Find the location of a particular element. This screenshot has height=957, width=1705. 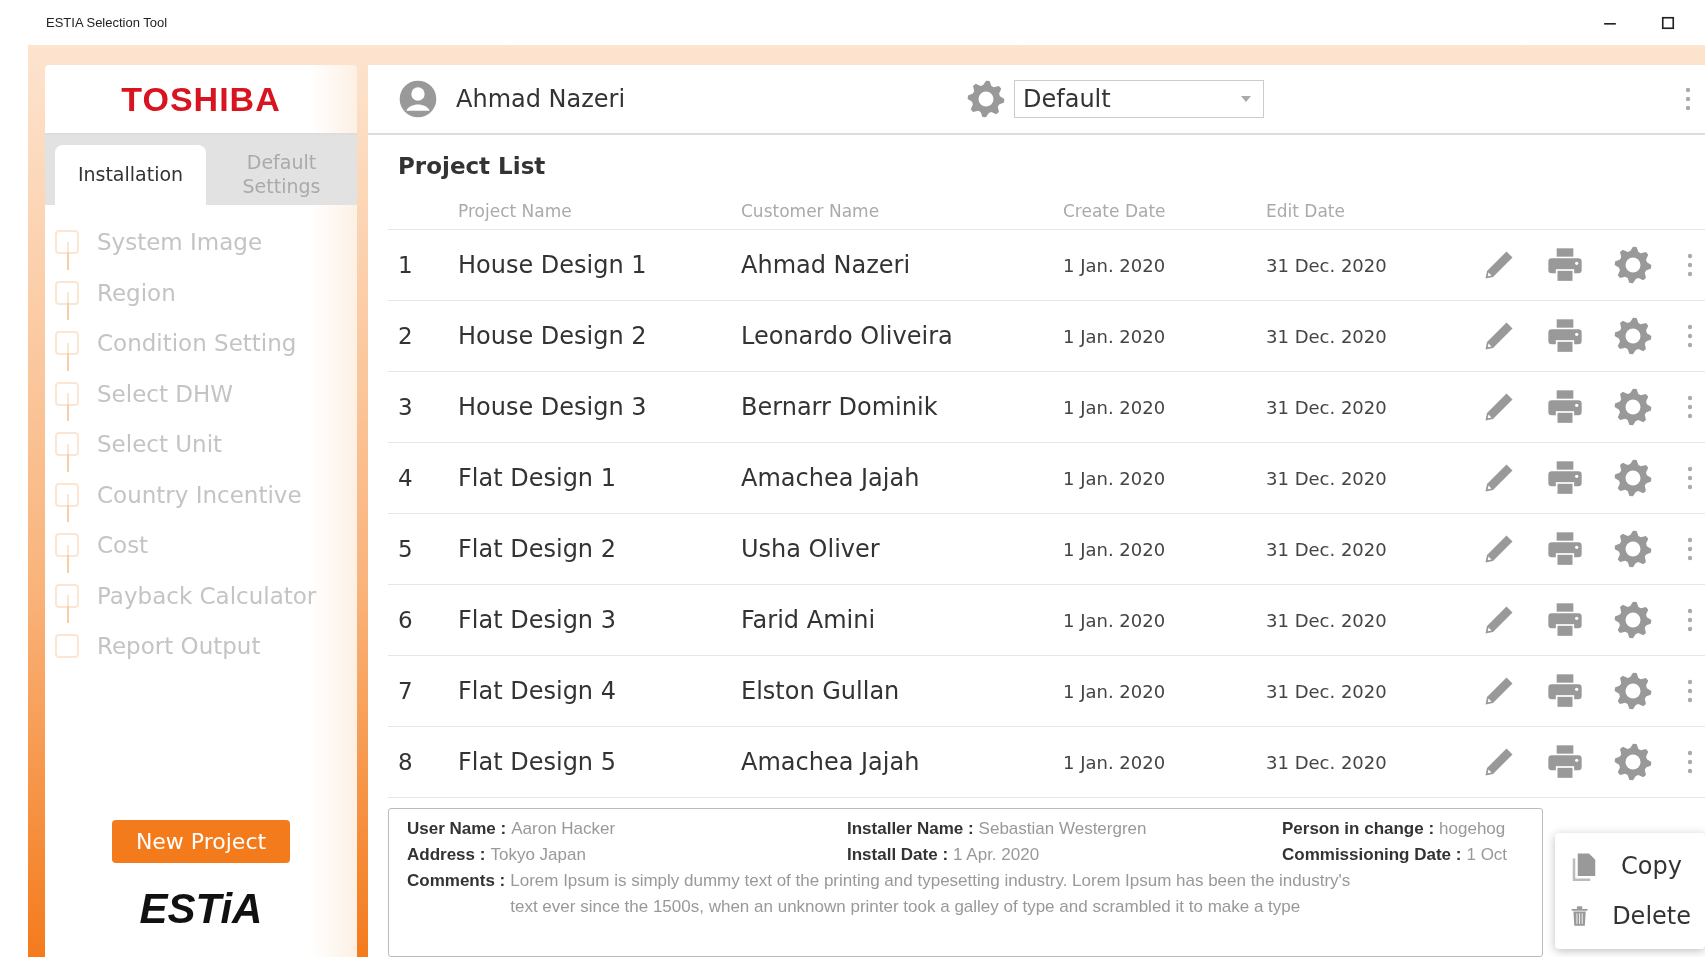

window-title: ESTIA Selection Tool is located at coordinates (107, 22).